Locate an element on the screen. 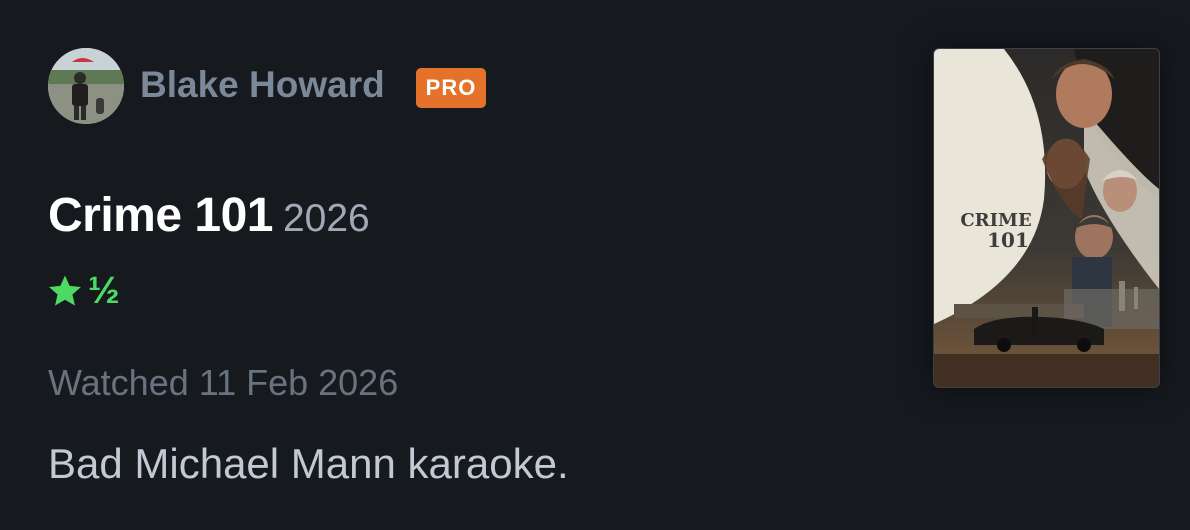  avatar-photo-icon is located at coordinates (86, 86).